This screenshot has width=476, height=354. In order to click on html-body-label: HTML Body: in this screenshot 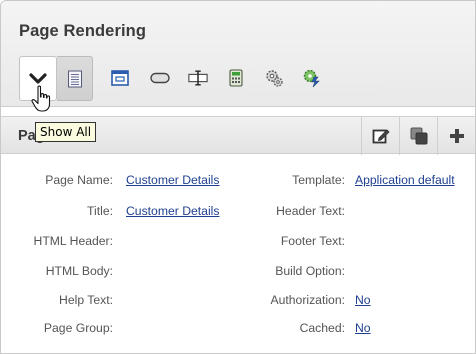, I will do `click(79, 271)`.